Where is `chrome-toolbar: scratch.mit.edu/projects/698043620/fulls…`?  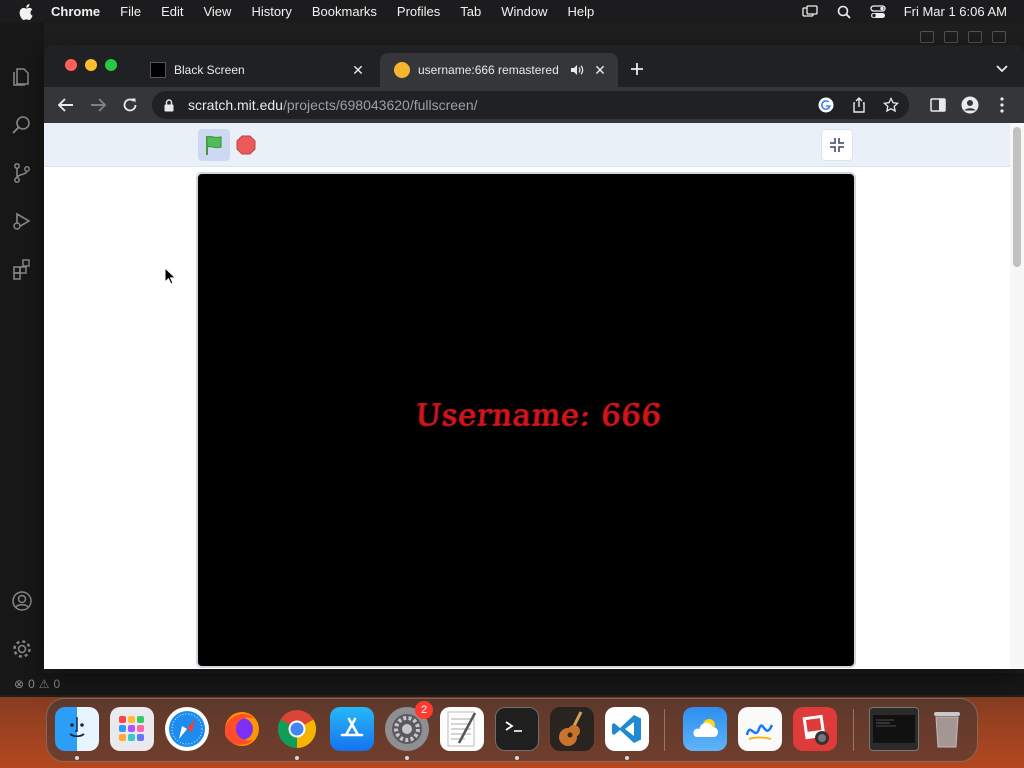
chrome-toolbar: scratch.mit.edu/projects/698043620/fulls… is located at coordinates (534, 105).